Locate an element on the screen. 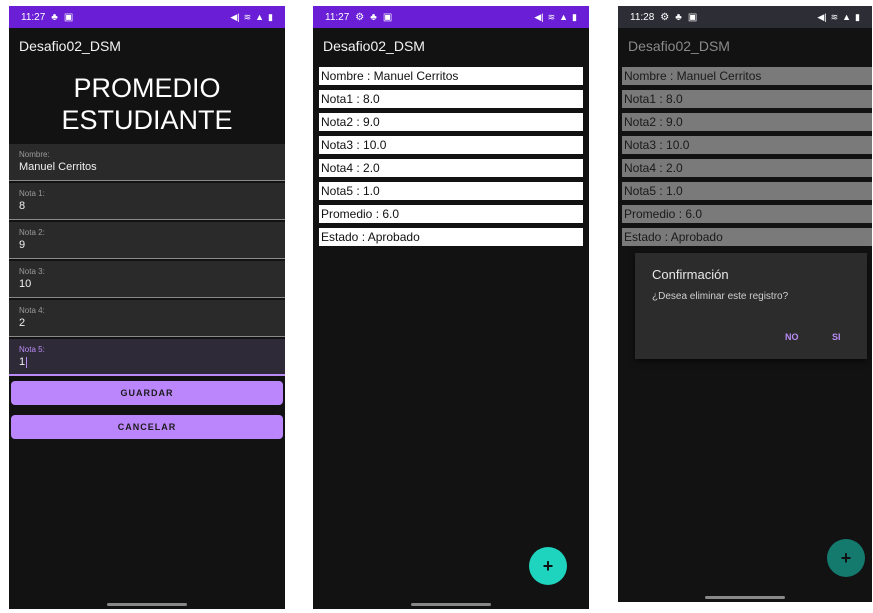 The image size is (873, 613). field-value: Manuel Cerritos is located at coordinates (58, 167).